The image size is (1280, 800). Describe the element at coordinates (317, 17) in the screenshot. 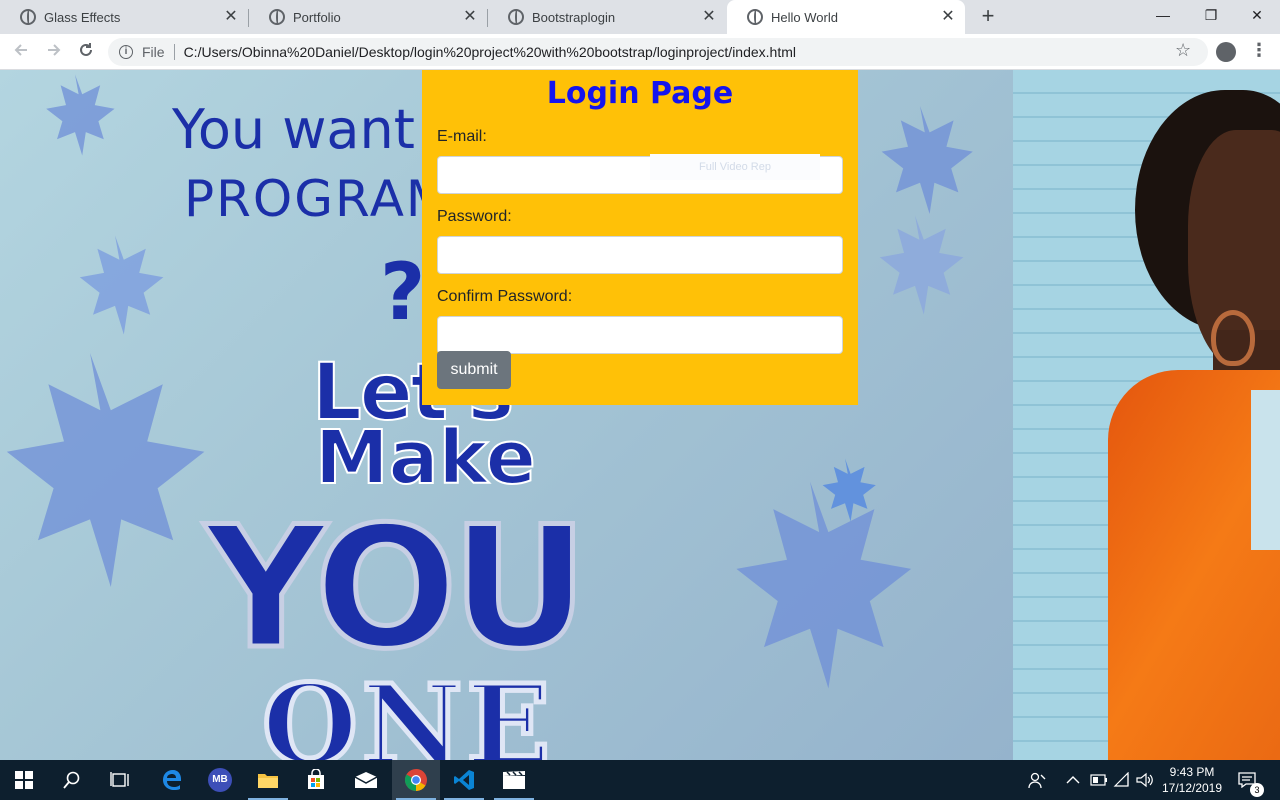

I see `tab-title: Portfolio` at that location.